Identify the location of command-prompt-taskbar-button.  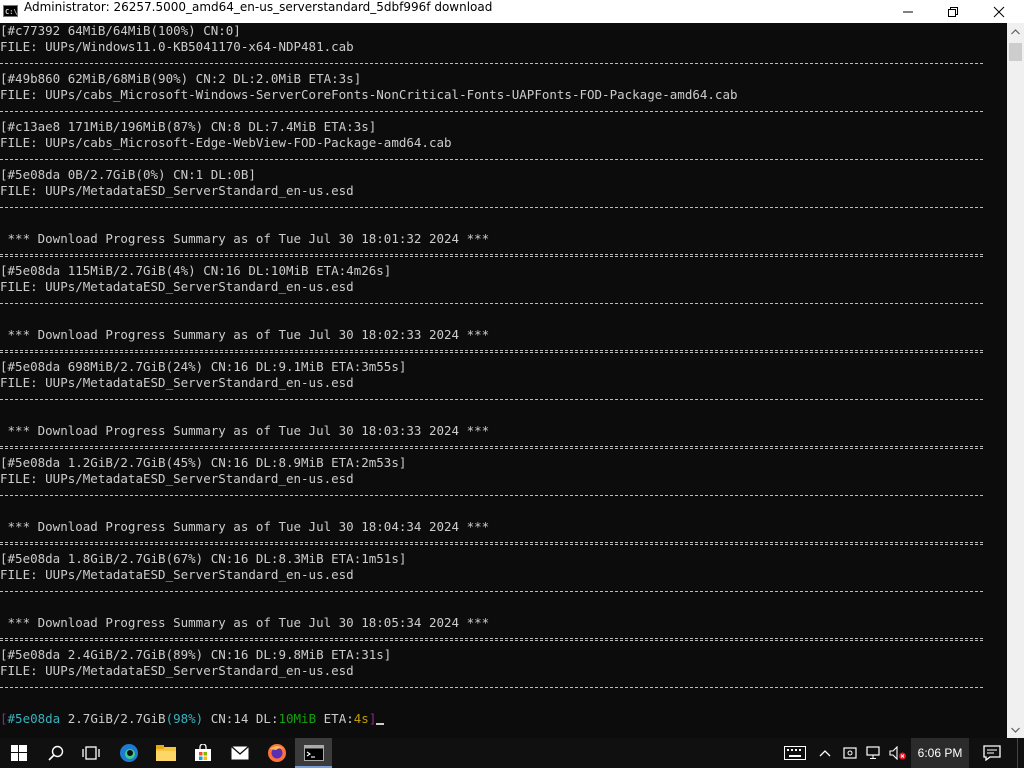
(313, 753).